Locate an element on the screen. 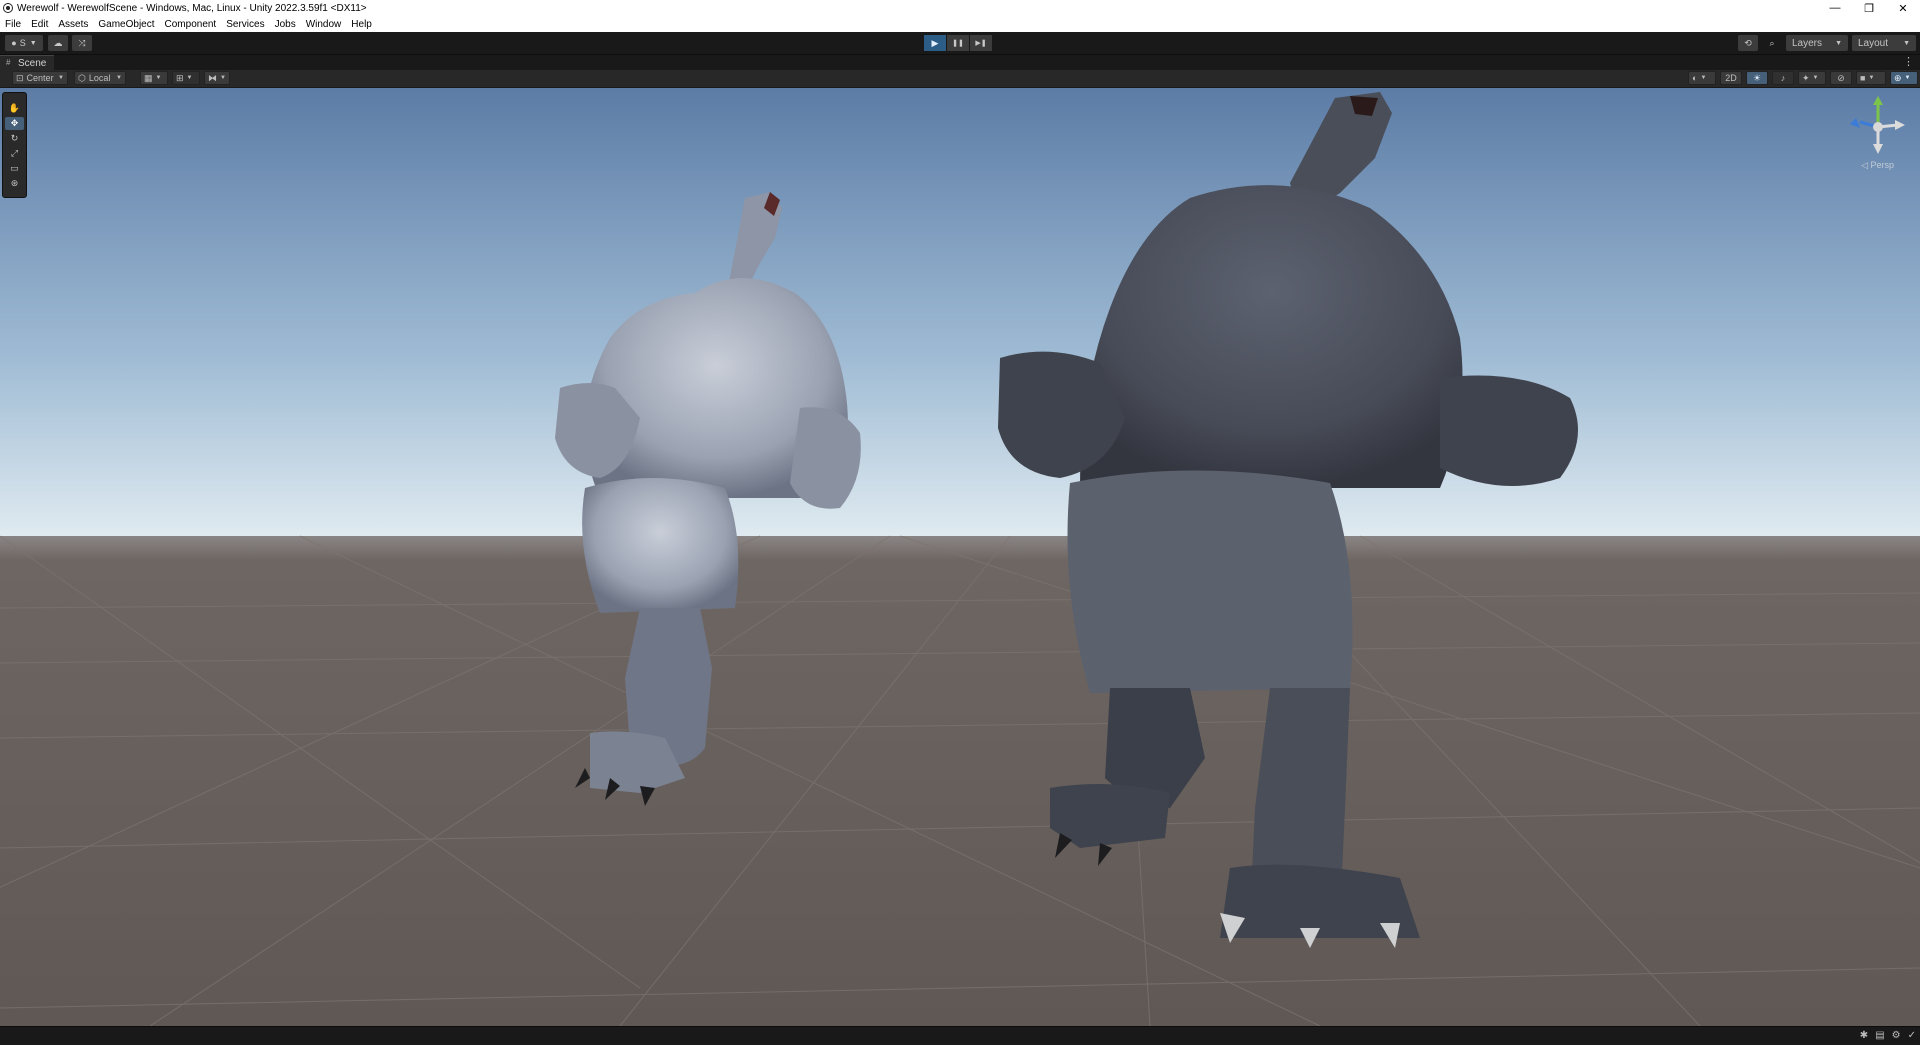 The image size is (1920, 1045). search-icon: ⌕ is located at coordinates (1772, 42).